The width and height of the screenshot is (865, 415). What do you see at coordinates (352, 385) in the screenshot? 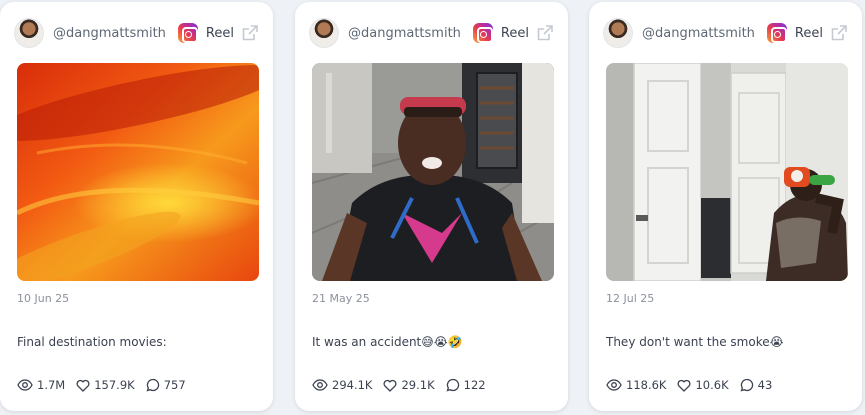
I see `views-count: 294.1K` at bounding box center [352, 385].